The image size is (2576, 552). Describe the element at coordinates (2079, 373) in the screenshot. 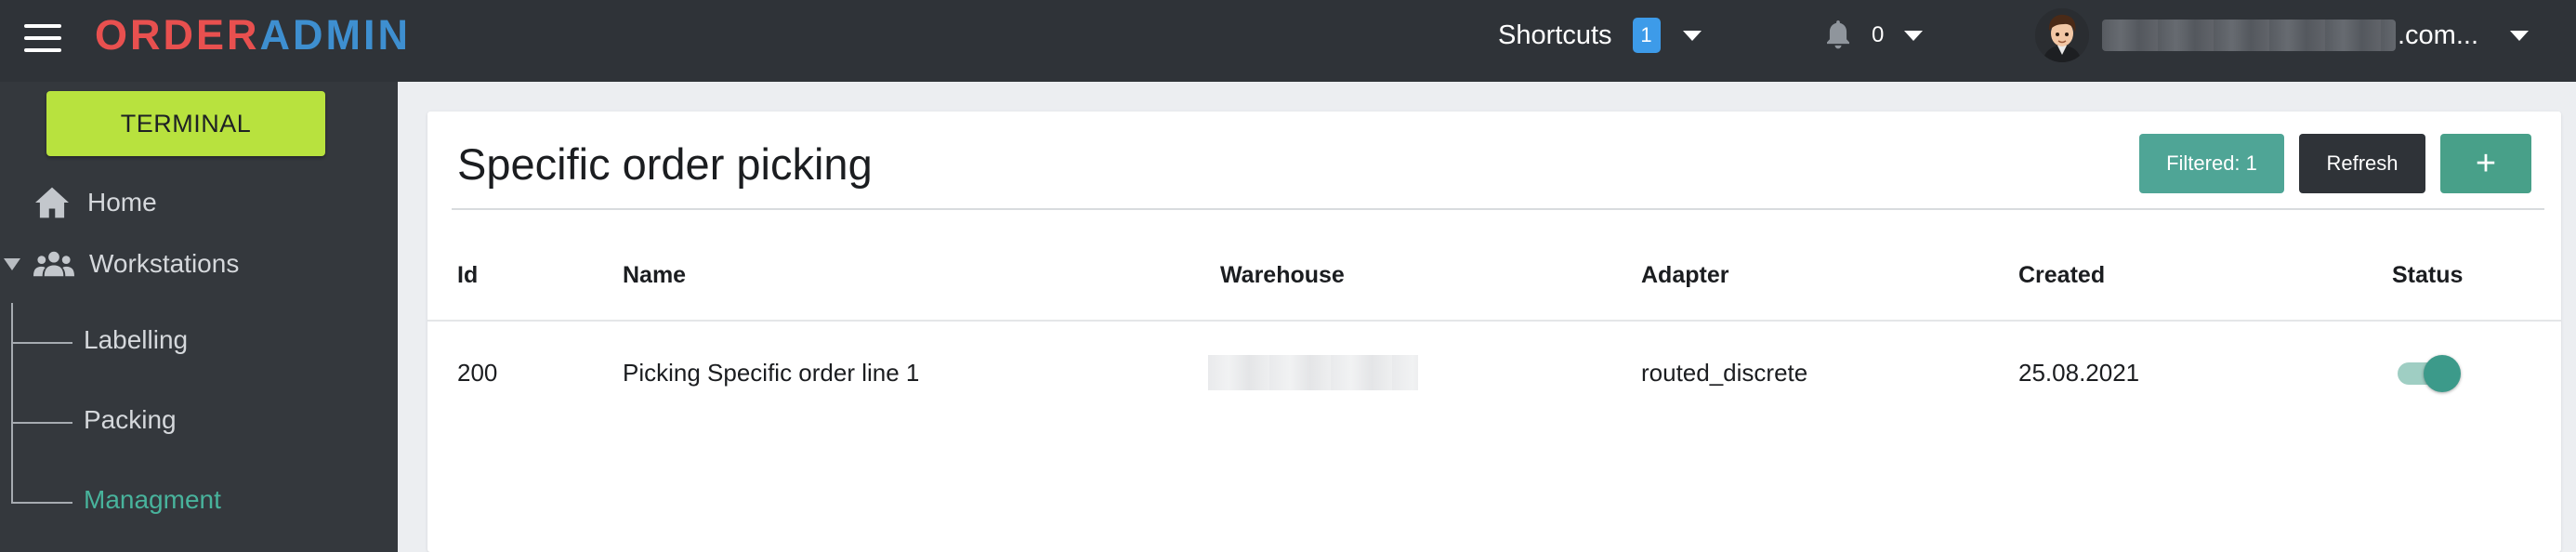

I see `cell-created: 25.08.2021` at that location.